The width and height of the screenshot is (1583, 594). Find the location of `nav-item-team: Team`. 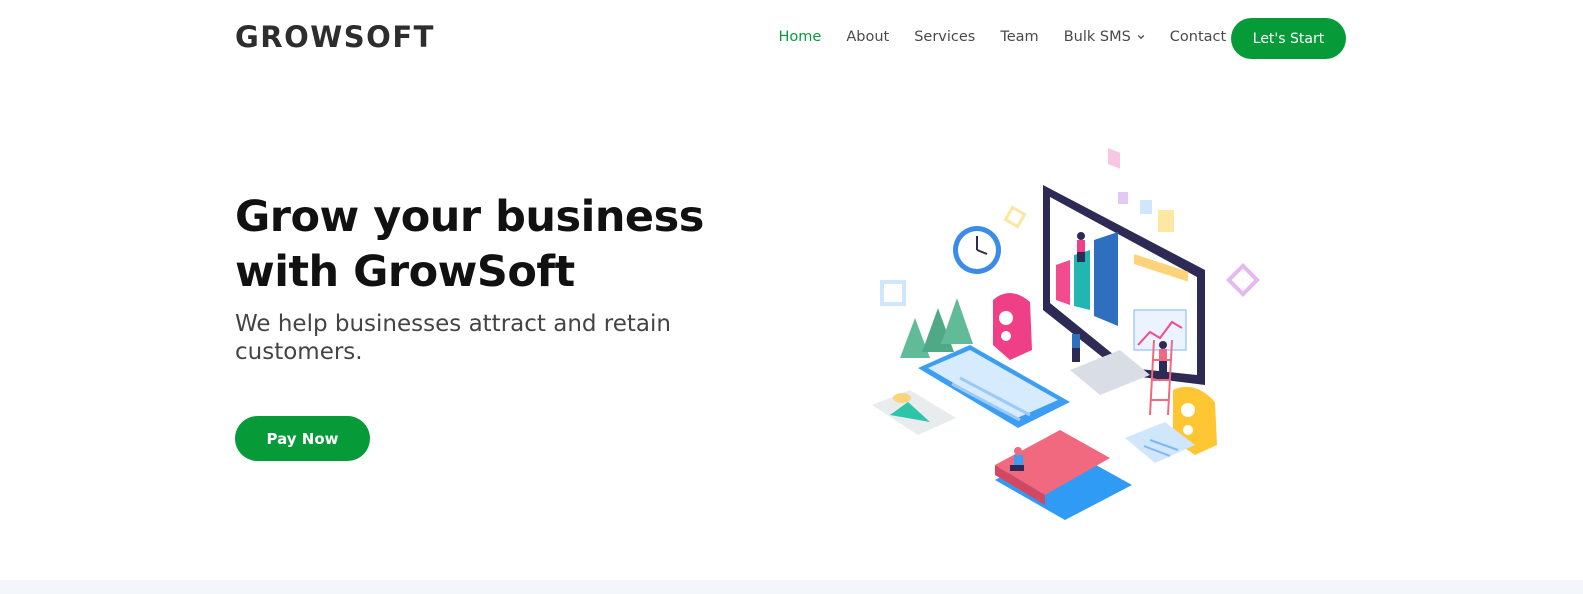

nav-item-team: Team is located at coordinates (1019, 37).